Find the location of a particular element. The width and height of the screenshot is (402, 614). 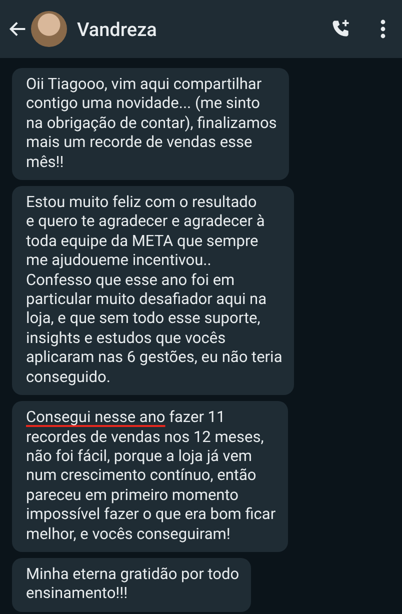

message-text: Minha eterna gratidão por todo ensinamento!!! is located at coordinates (133, 584).